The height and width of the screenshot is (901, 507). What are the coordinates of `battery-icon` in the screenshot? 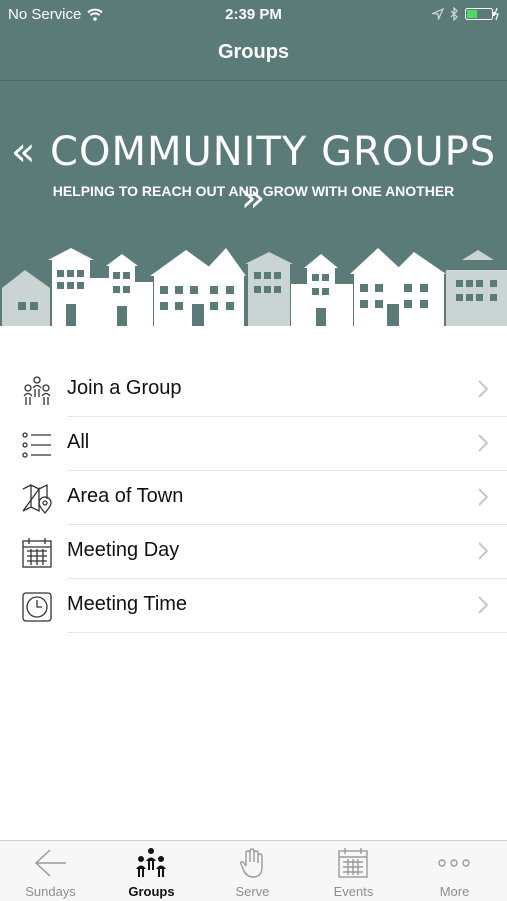 It's located at (482, 14).